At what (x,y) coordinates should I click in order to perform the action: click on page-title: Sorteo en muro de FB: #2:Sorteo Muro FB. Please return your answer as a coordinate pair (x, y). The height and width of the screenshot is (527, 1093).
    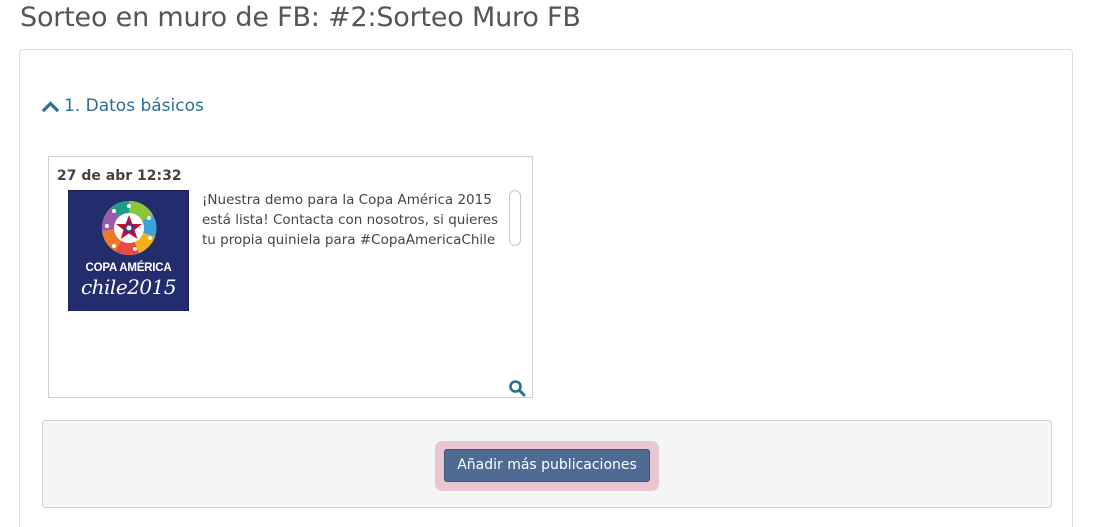
    Looking at the image, I should click on (300, 17).